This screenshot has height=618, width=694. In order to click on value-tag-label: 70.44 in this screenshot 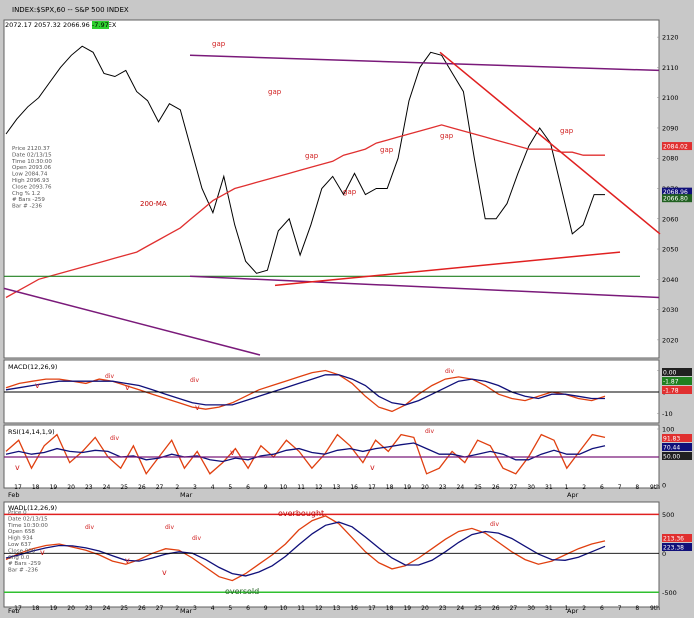, I will do `click(671, 448)`.